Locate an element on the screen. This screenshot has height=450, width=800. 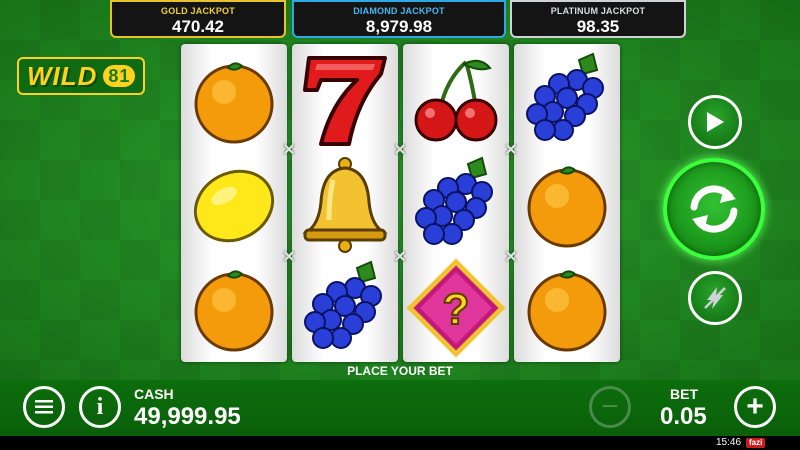
turbo-button is located at coordinates (715, 298).